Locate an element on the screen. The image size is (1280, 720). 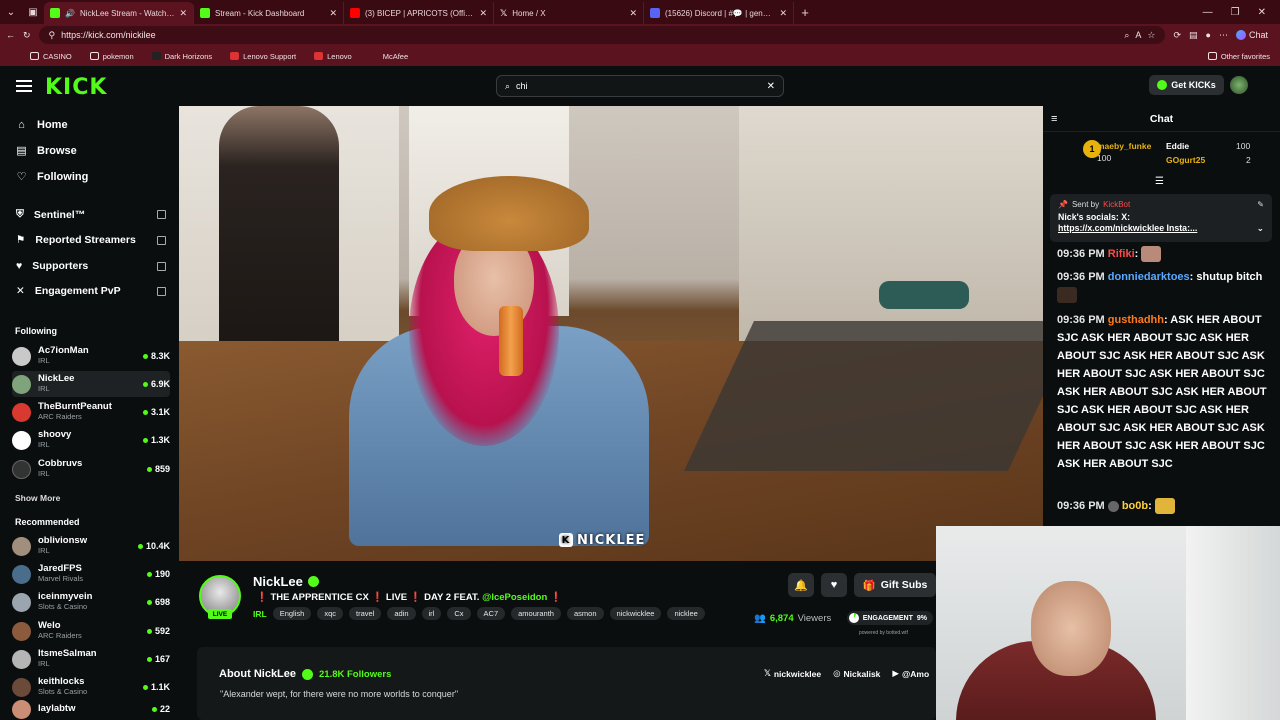
workspaces-icon: ▣ is located at coordinates (33, 12).